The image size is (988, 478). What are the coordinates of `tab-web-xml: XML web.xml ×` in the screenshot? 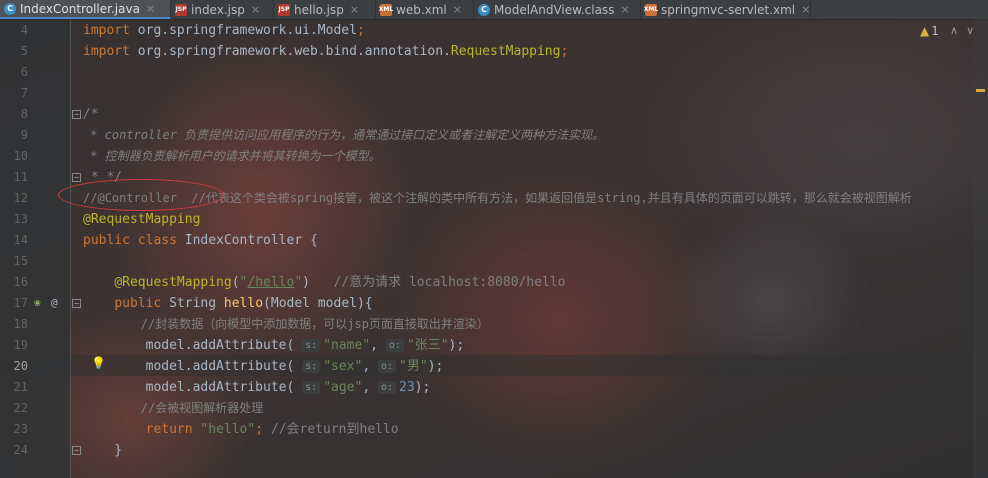 It's located at (425, 9).